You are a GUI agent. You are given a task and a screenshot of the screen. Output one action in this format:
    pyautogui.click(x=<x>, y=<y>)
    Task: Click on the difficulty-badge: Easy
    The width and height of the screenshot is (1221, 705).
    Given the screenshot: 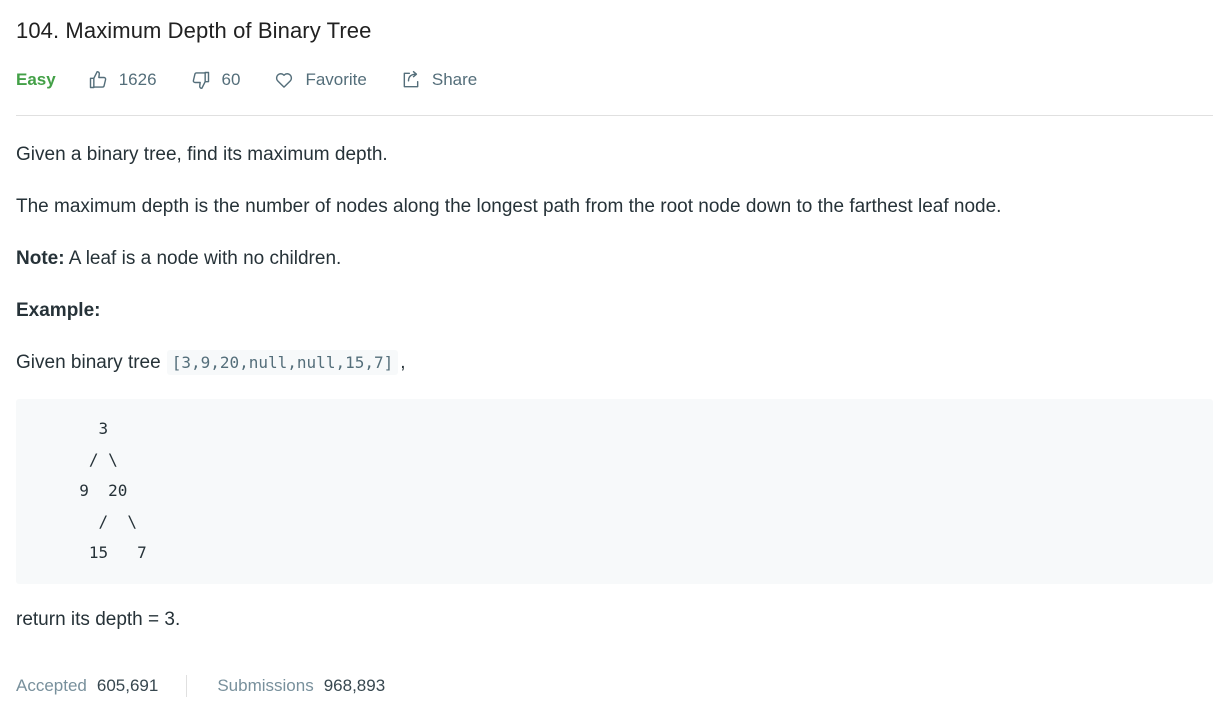 What is the action you would take?
    pyautogui.click(x=36, y=79)
    